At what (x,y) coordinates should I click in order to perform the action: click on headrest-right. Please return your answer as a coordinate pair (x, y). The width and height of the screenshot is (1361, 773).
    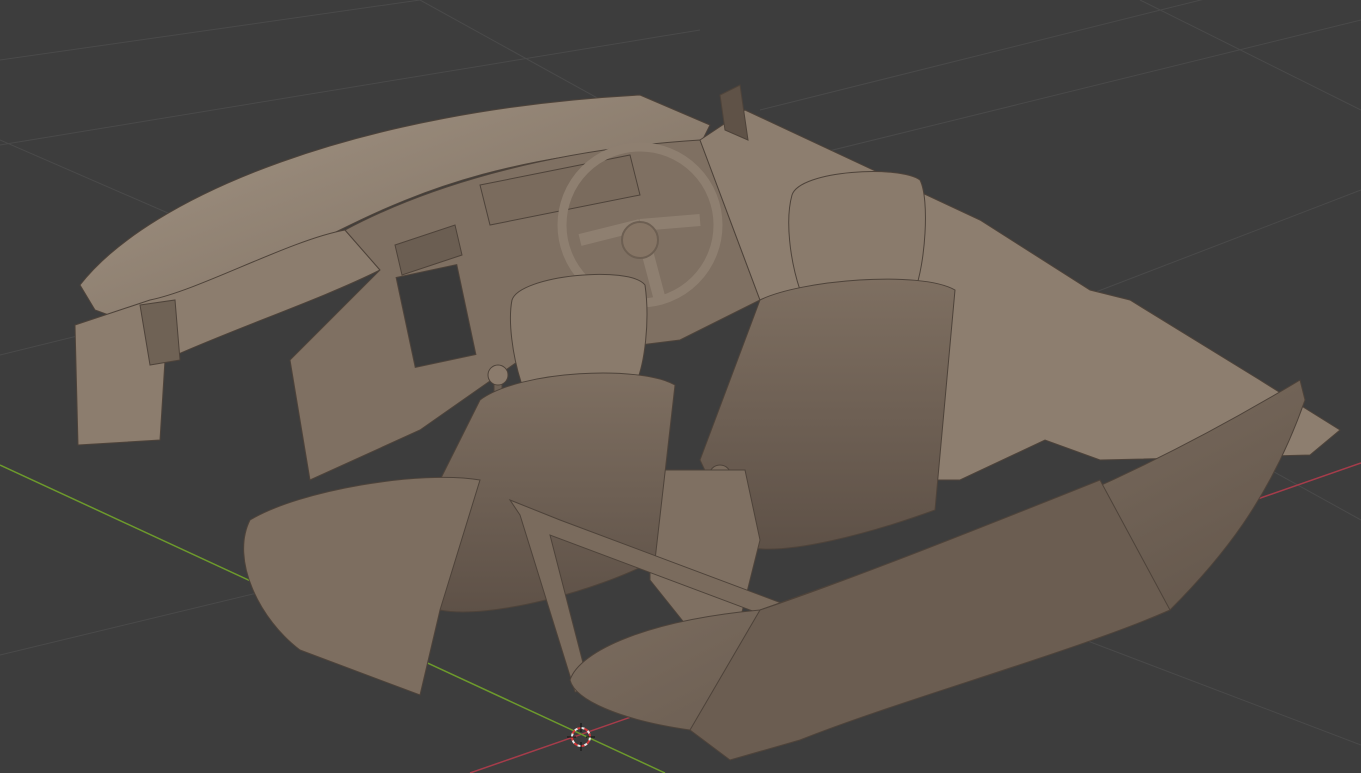
    Looking at the image, I should click on (857, 234).